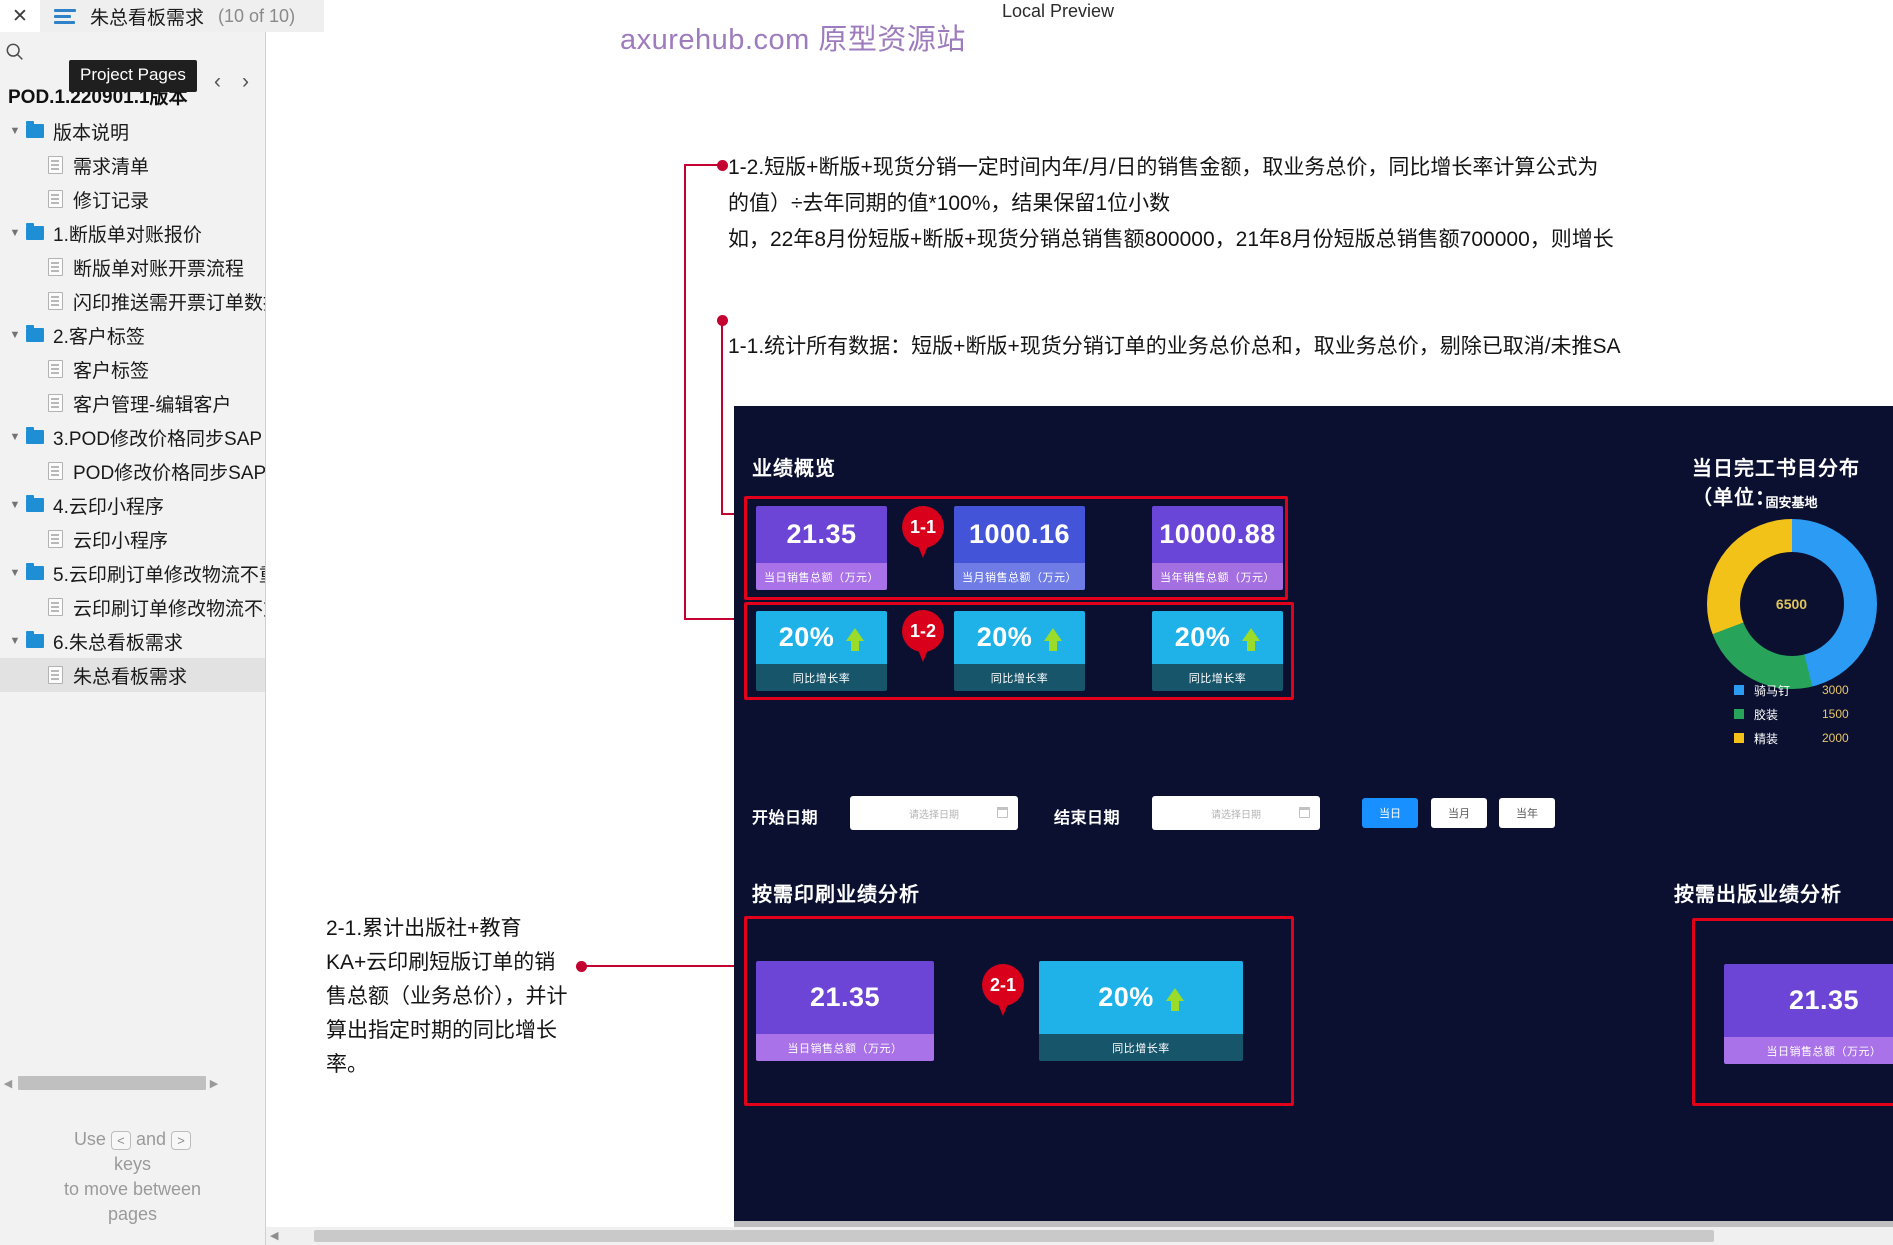 Image resolution: width=1893 pixels, height=1245 pixels. I want to click on tree-row-folder: ▼ 3.POD修改价格同步SAP, so click(132, 437).